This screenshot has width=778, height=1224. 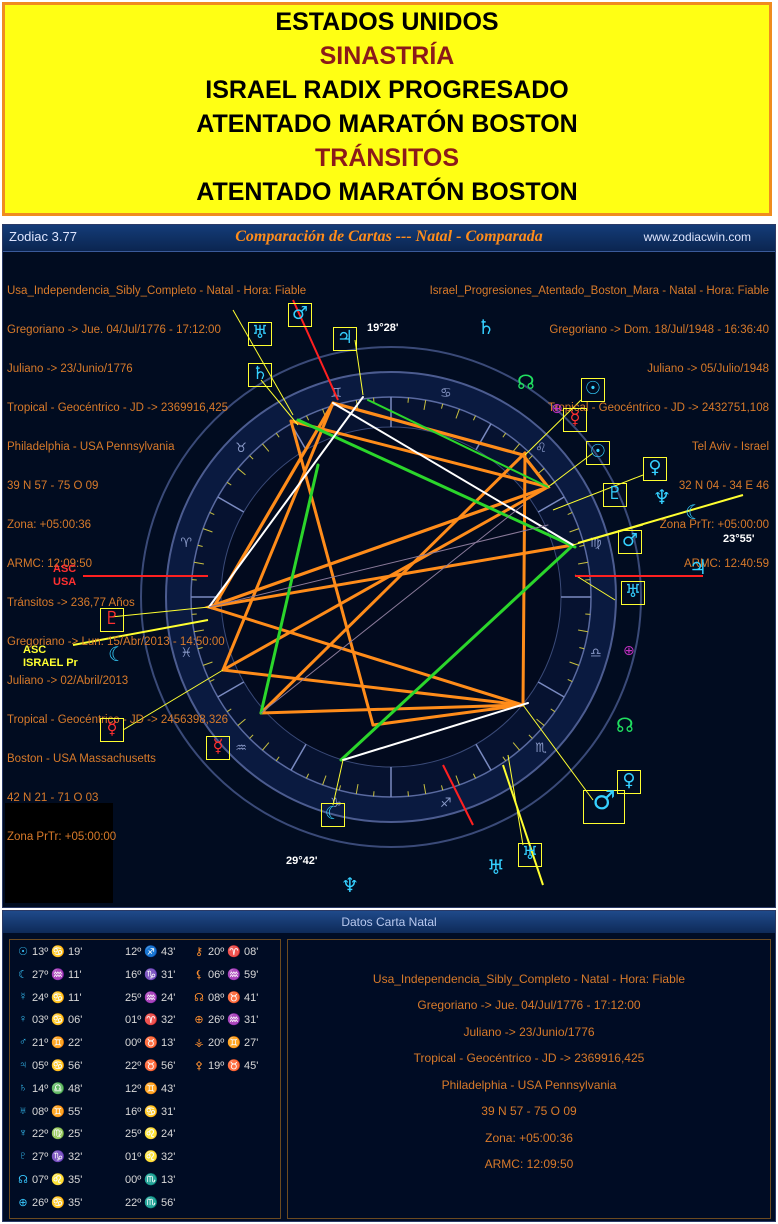 What do you see at coordinates (387, 56) in the screenshot?
I see `banner-line-2: SINASTRÍA` at bounding box center [387, 56].